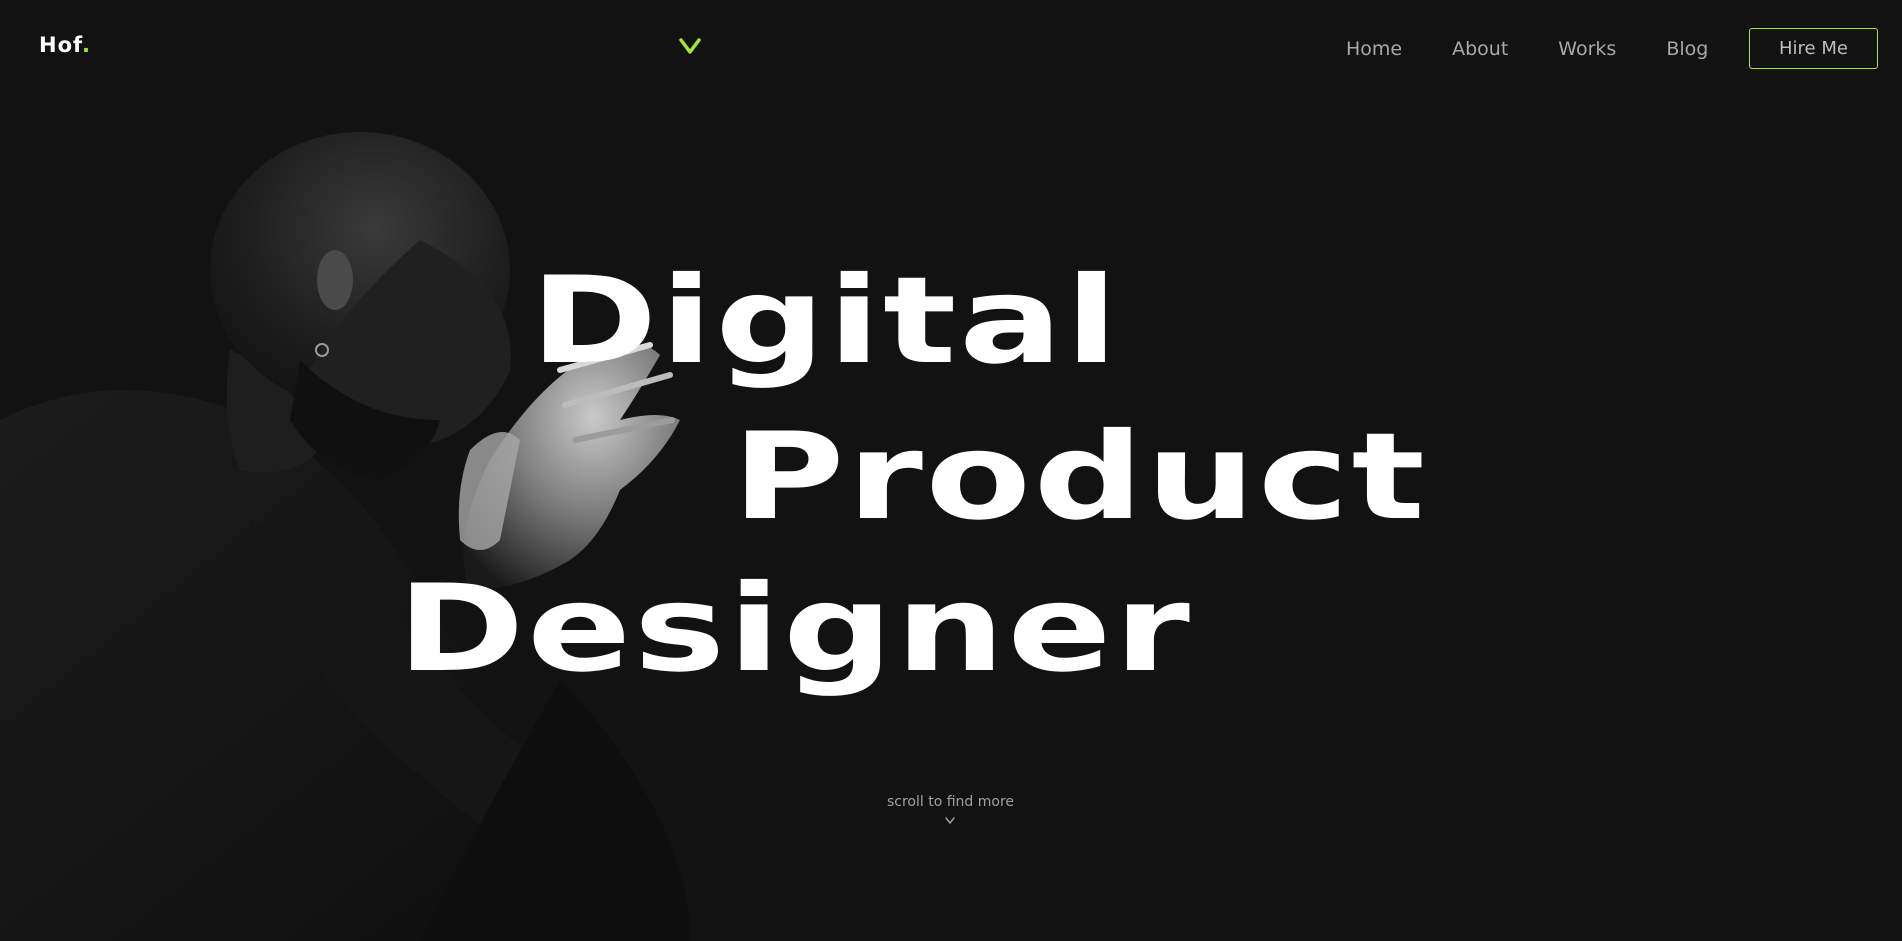 The width and height of the screenshot is (1902, 941). What do you see at coordinates (1813, 48) in the screenshot?
I see `hire-me-button: Hire Me` at bounding box center [1813, 48].